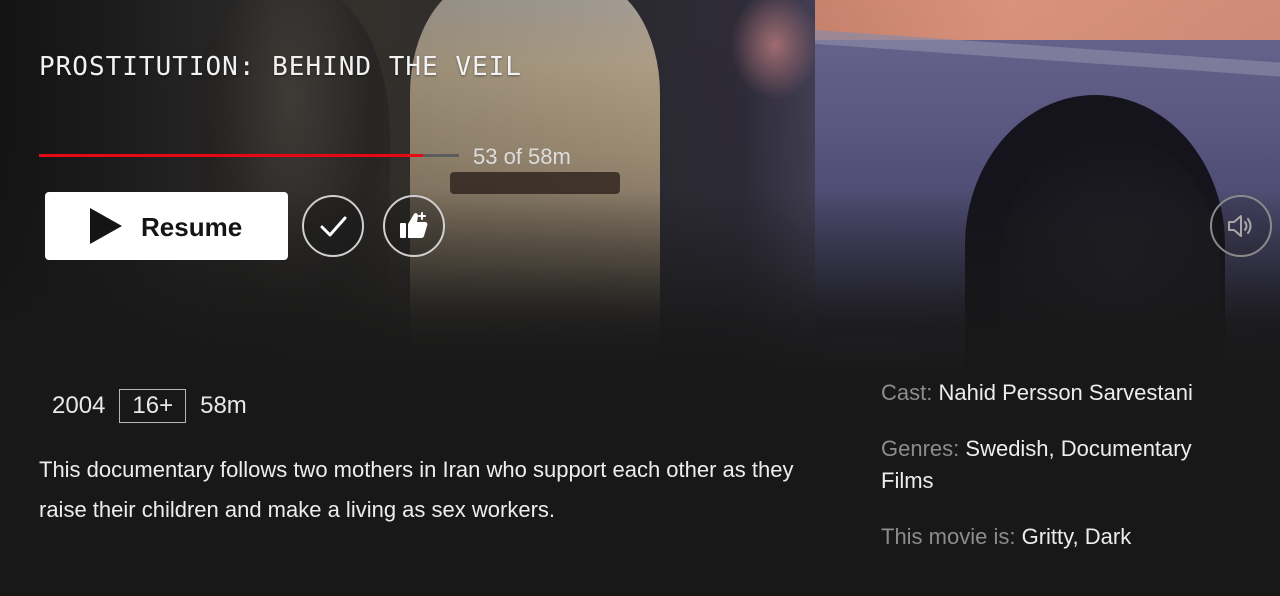 The width and height of the screenshot is (1280, 596). I want to click on my-list-button, so click(333, 226).